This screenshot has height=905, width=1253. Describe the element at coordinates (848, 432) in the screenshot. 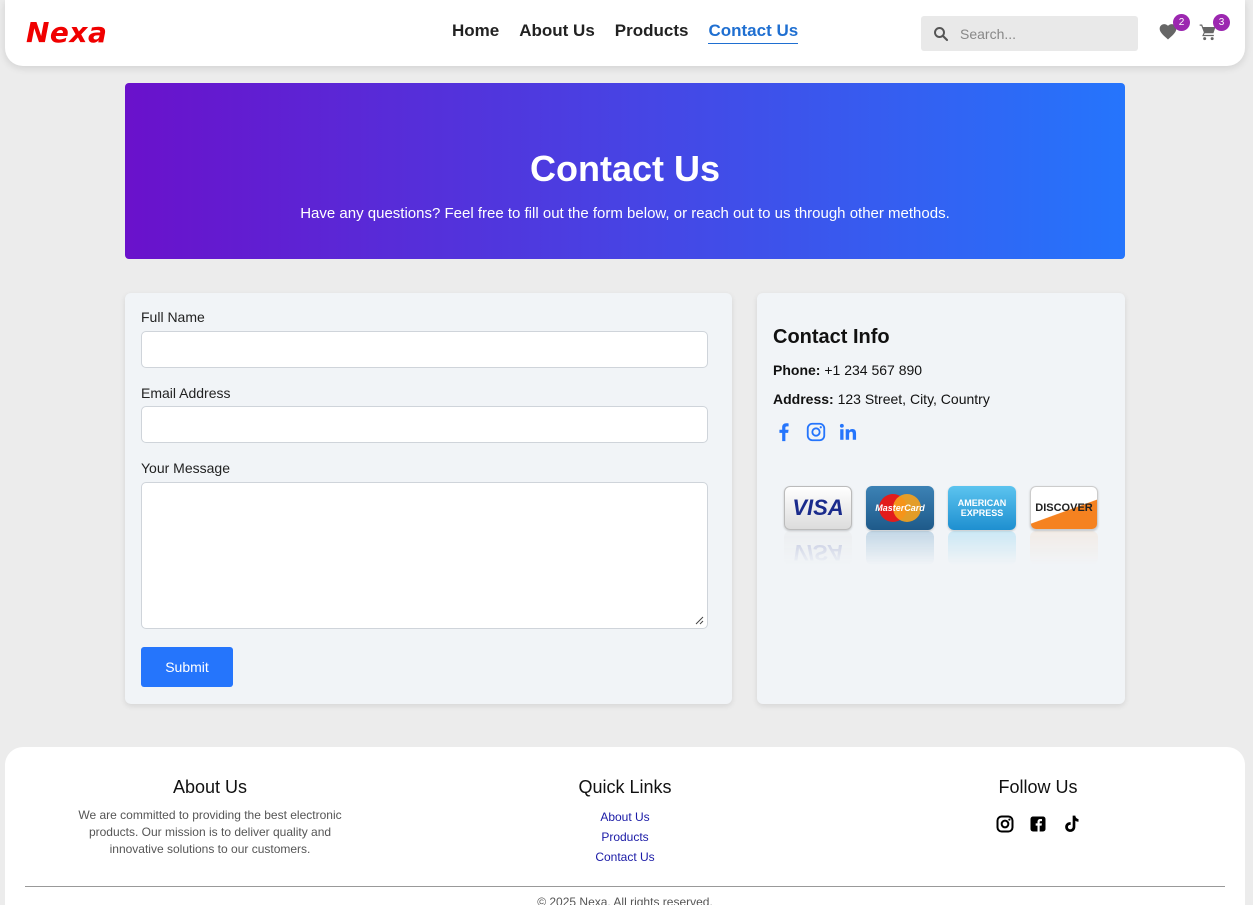

I see `linkedin-icon` at that location.